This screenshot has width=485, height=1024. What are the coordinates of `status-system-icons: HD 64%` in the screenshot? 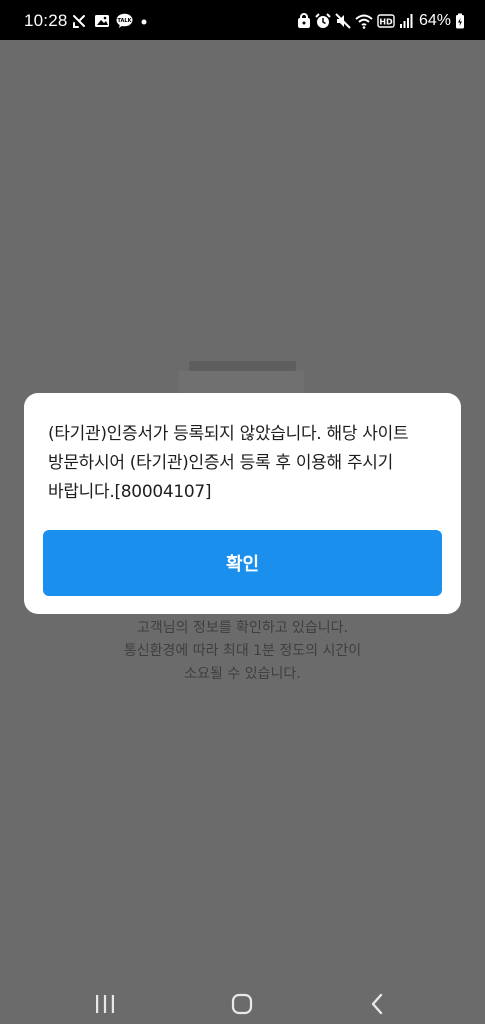 It's located at (381, 21).